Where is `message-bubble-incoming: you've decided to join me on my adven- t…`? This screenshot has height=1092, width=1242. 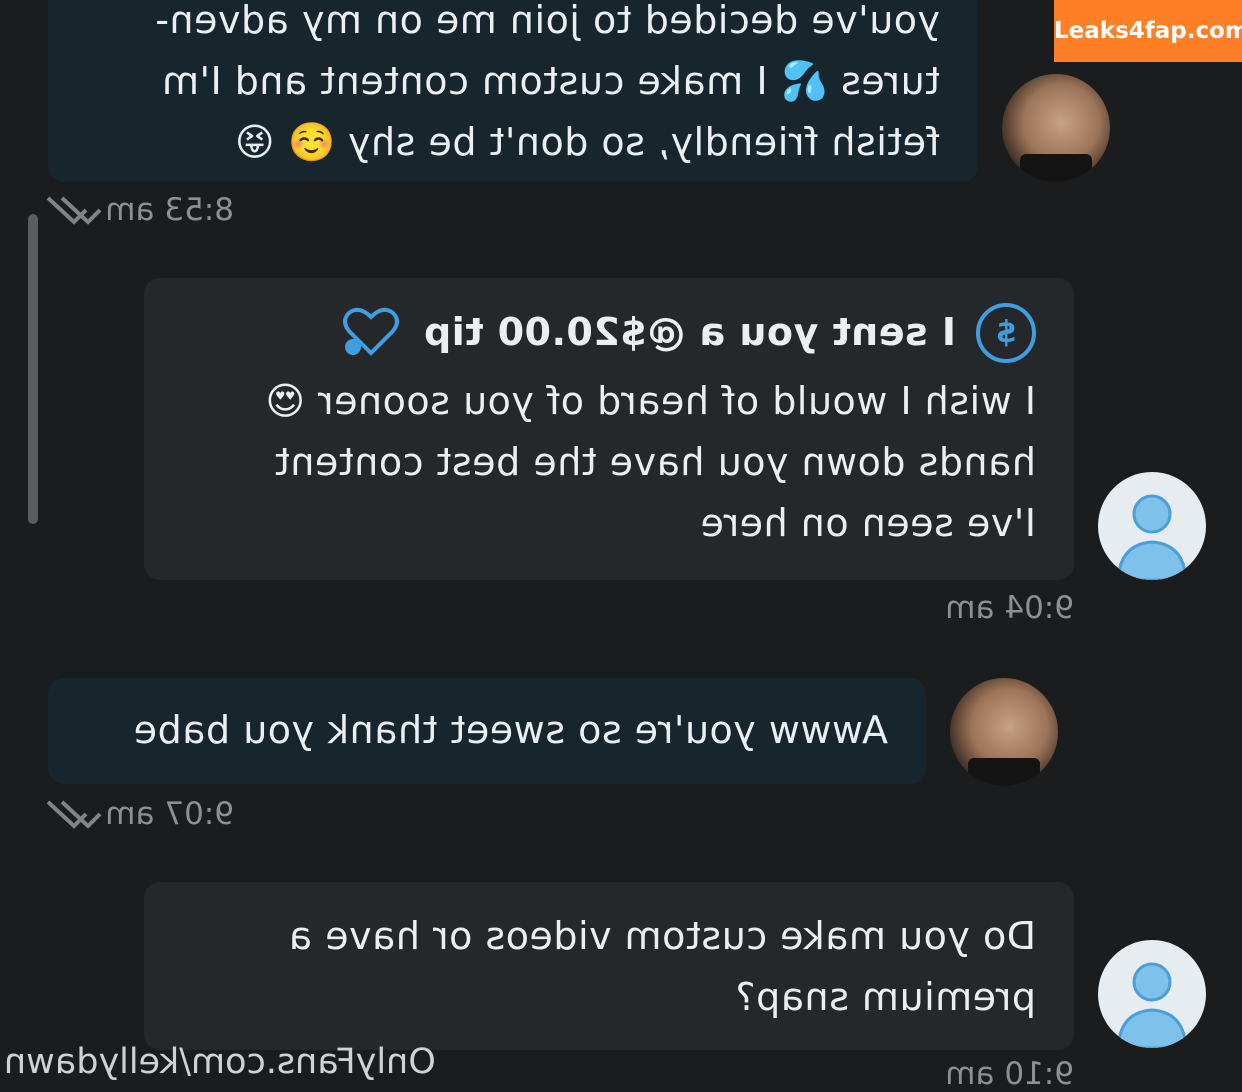 message-bubble-incoming: you've decided to join me on my adven- t… is located at coordinates (513, 91).